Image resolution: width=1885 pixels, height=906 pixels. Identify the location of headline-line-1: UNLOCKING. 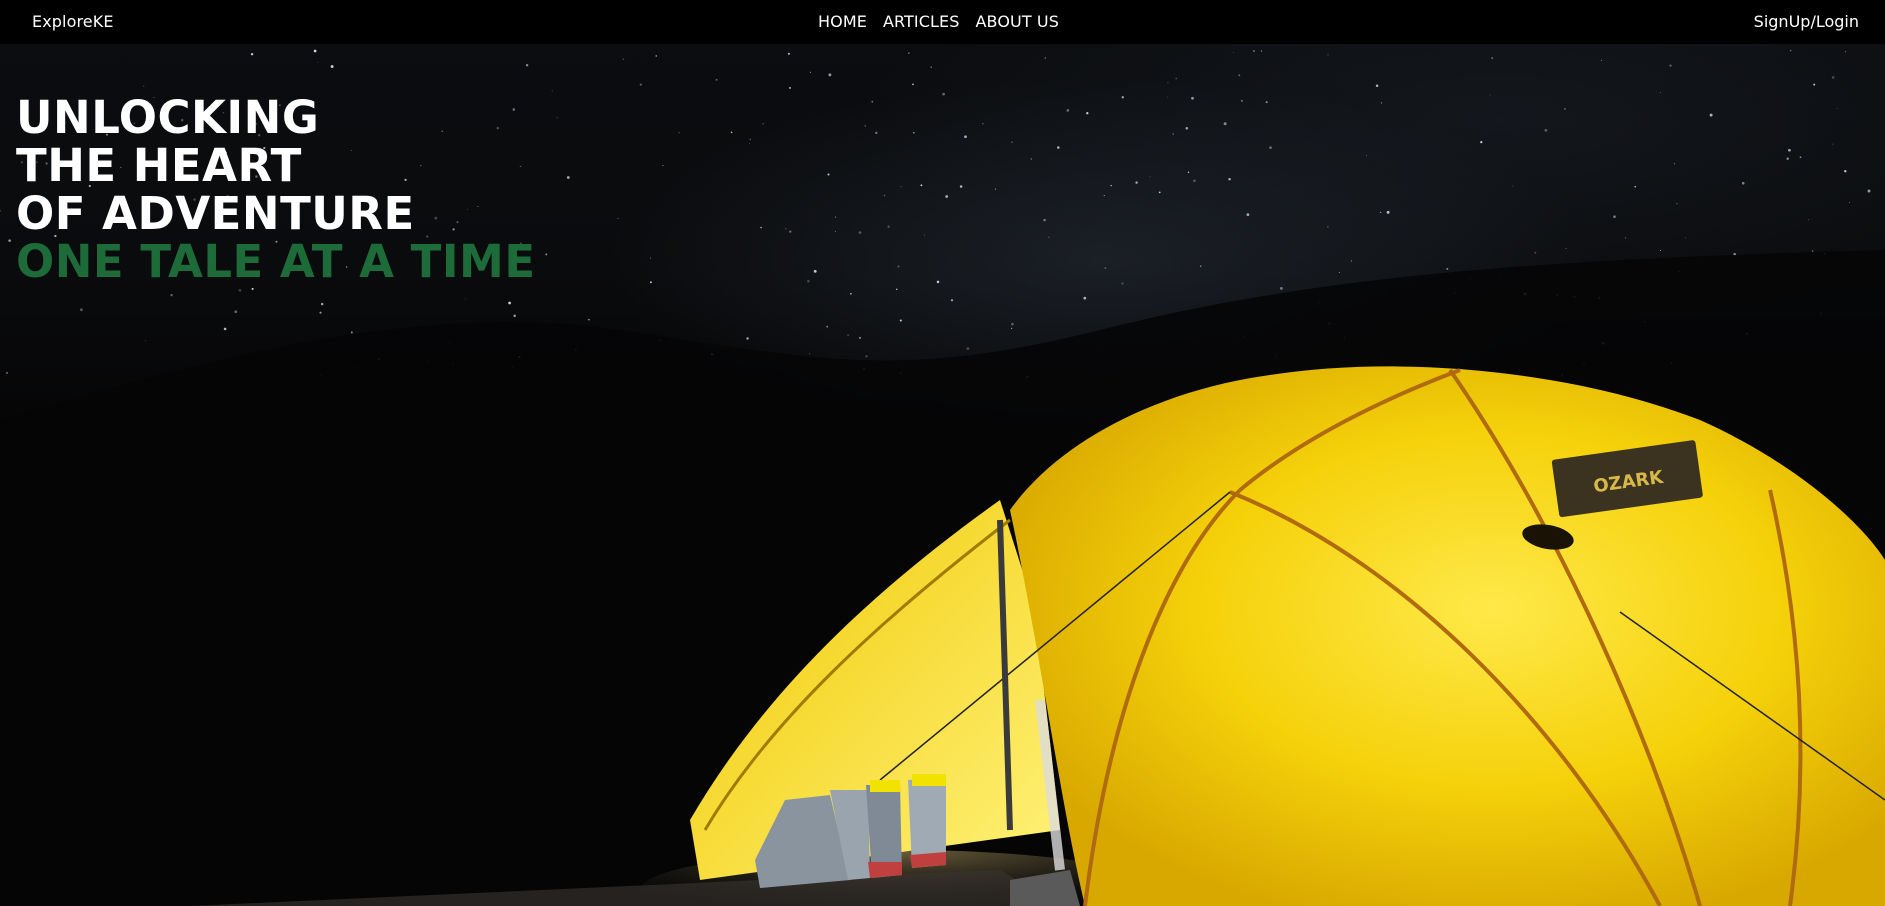
(168, 117).